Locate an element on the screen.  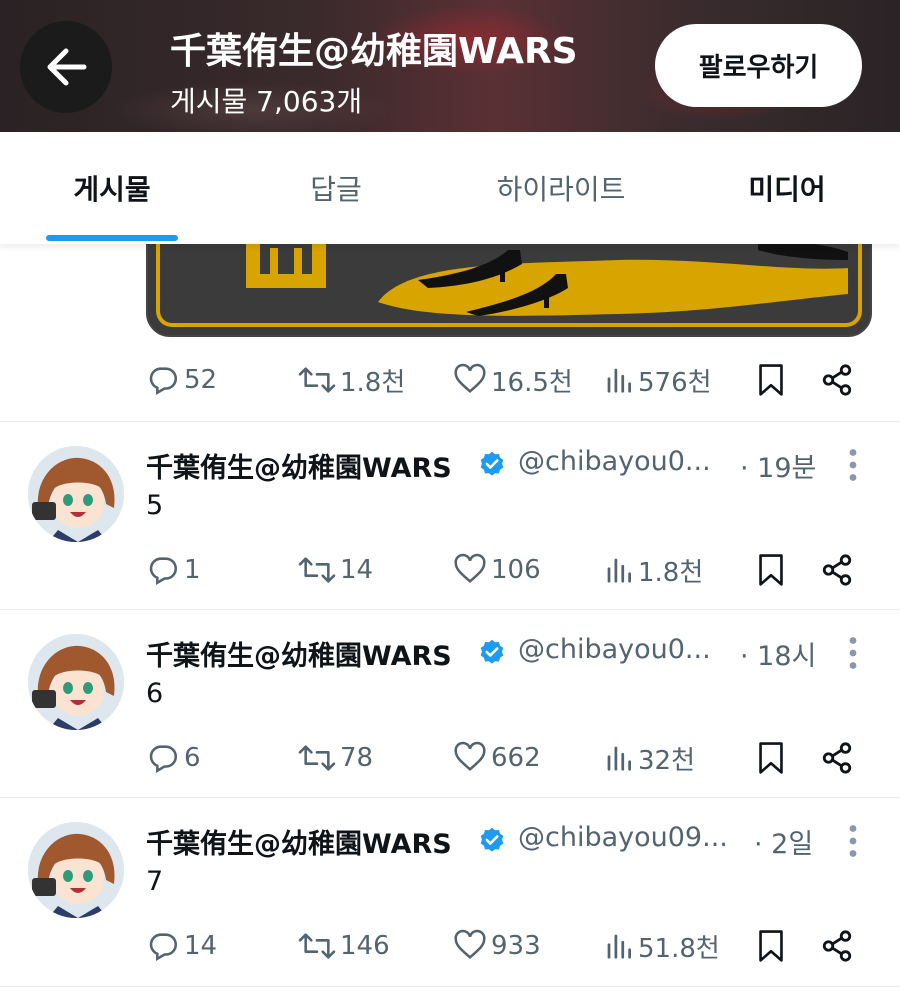
views-button: 576천 is located at coordinates (658, 380).